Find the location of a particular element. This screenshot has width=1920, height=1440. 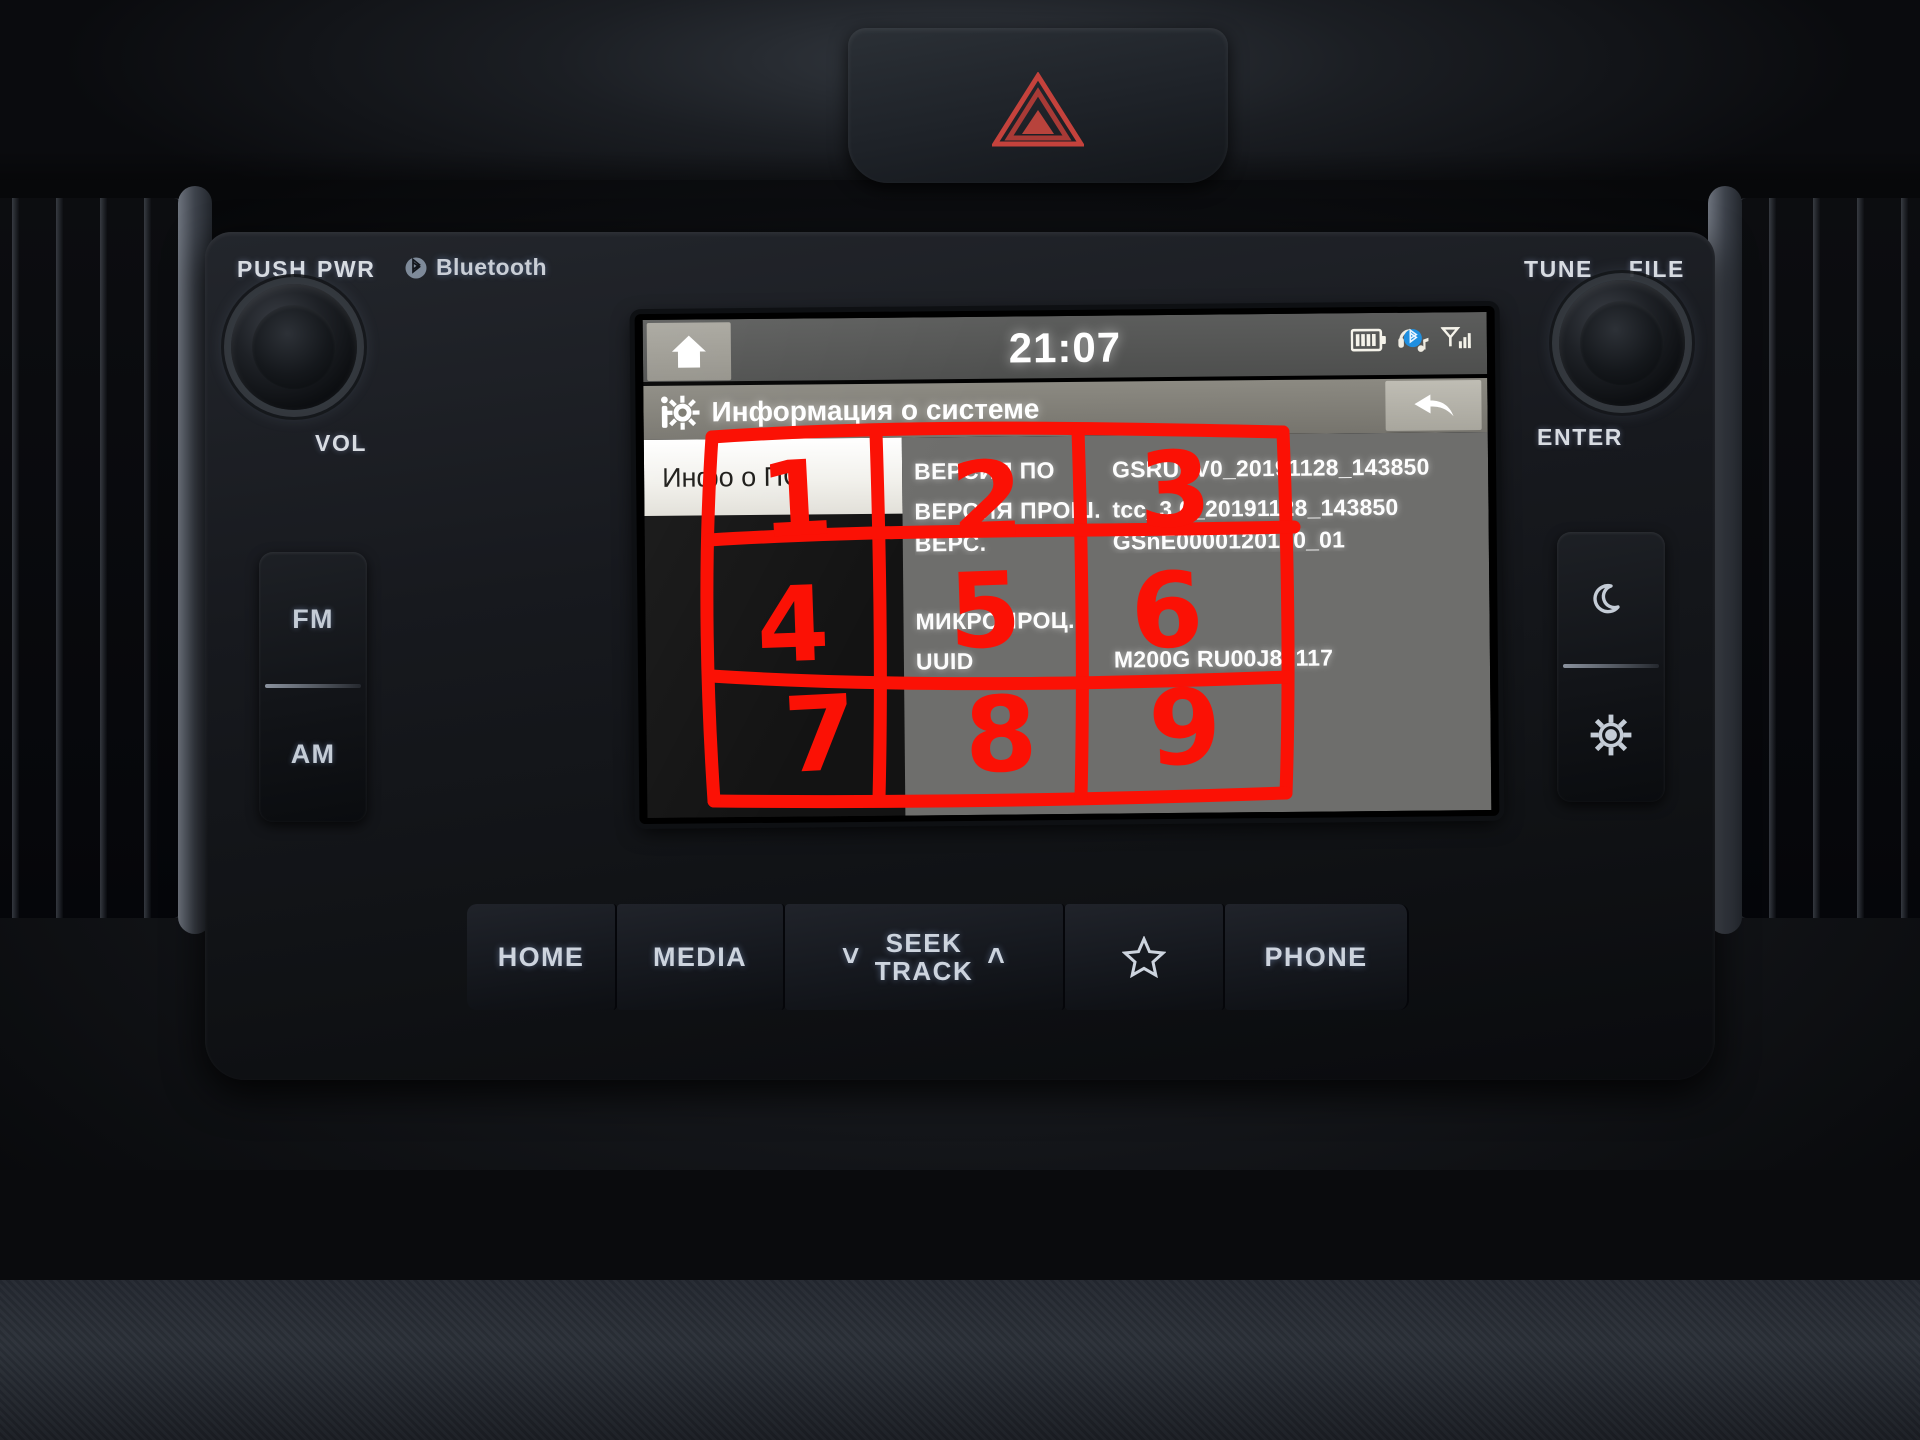

hazard-light-button is located at coordinates (1038, 105).